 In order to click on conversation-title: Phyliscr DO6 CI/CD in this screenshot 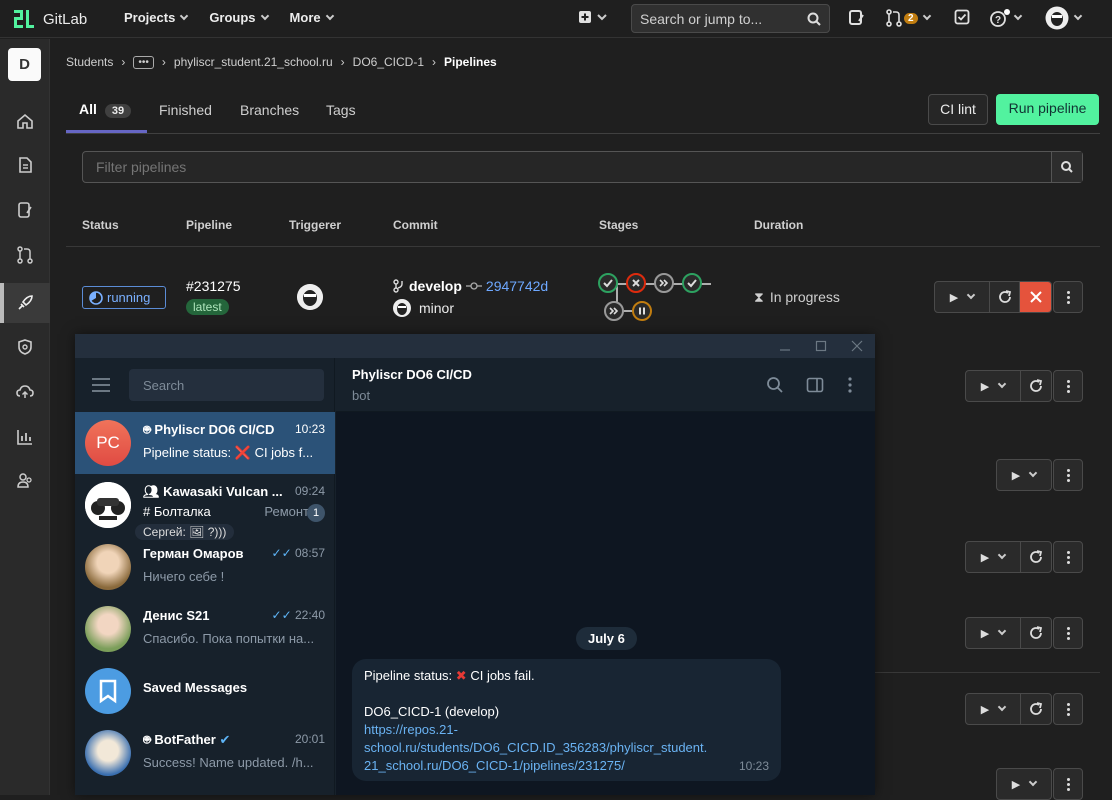, I will do `click(412, 374)`.